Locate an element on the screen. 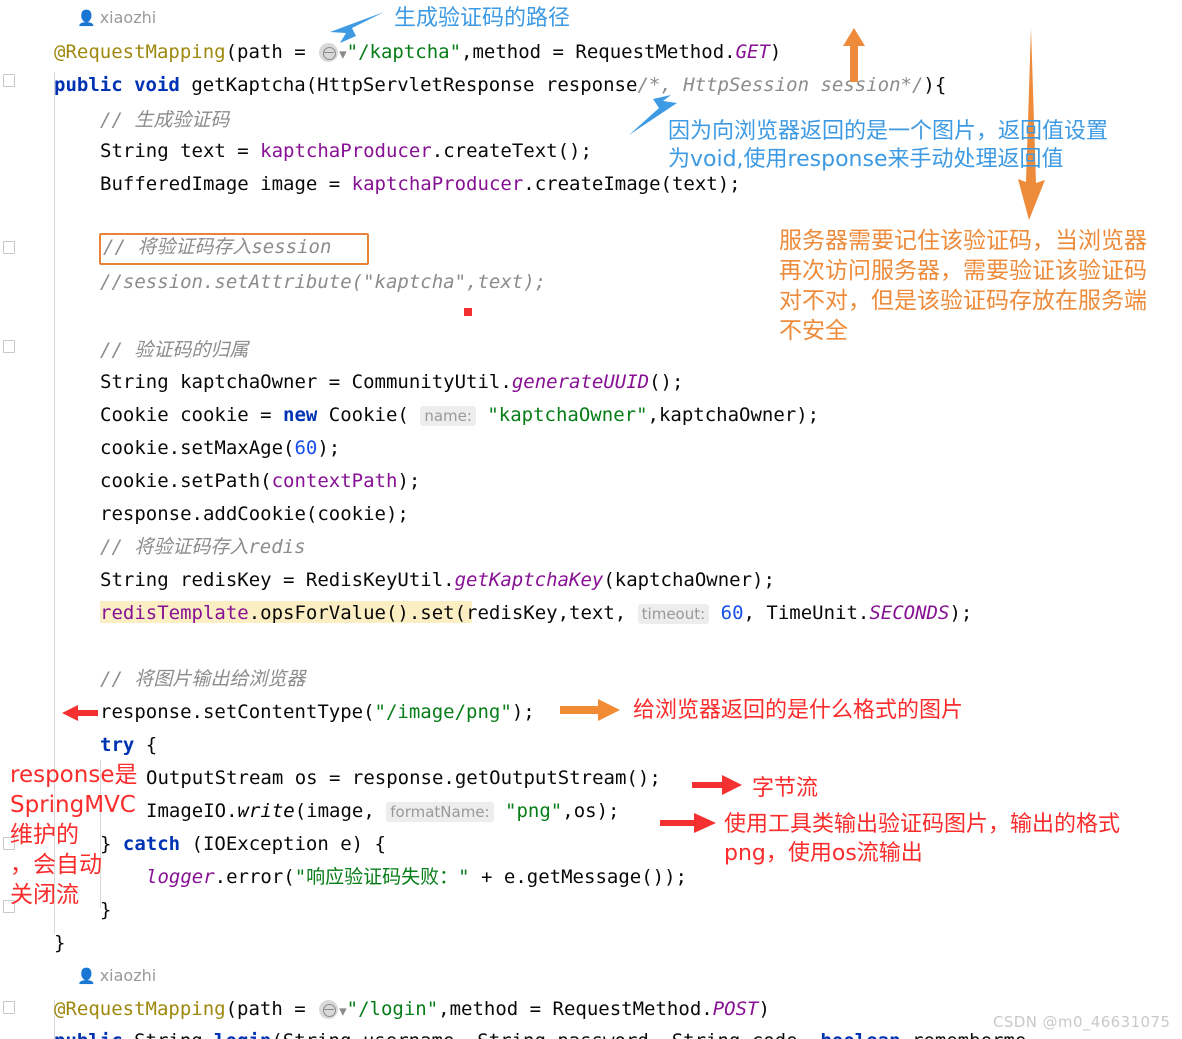 This screenshot has width=1182, height=1039. vcs-author-annotation-bottom: 👤 xiaozhi is located at coordinates (116, 975).